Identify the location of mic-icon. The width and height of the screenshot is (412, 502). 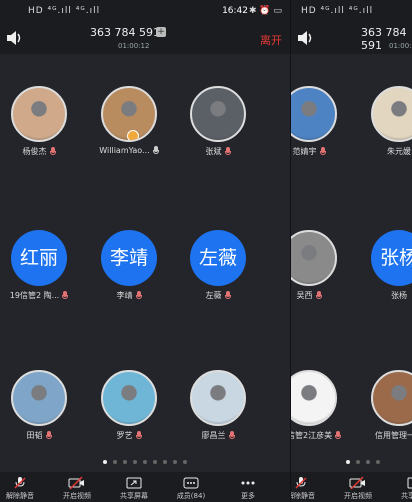
(155, 150).